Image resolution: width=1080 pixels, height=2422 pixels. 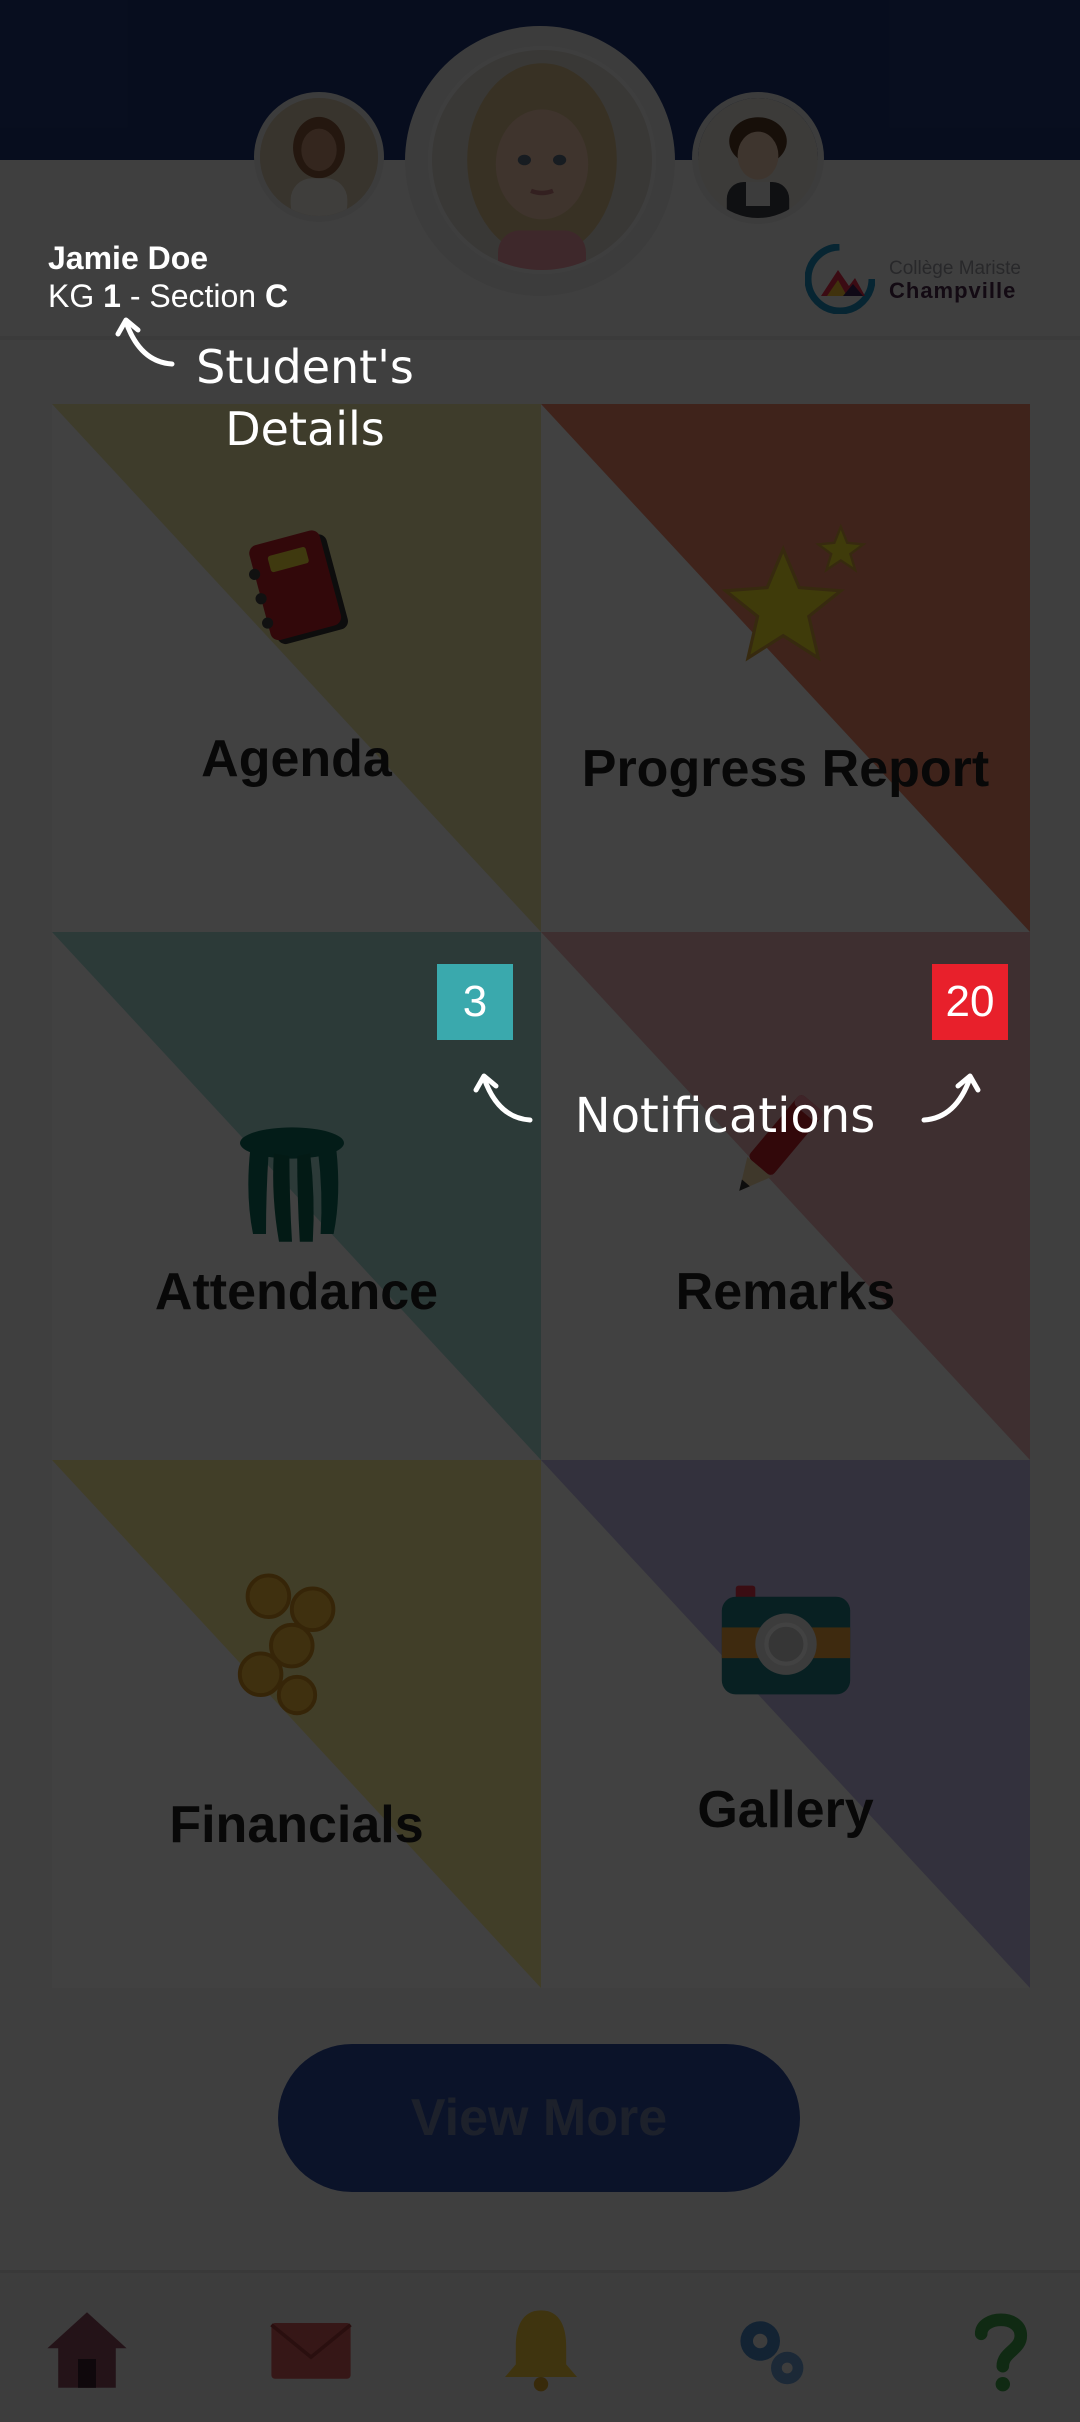 I want to click on notification-arrow-left-icon, so click(x=503, y=1098).